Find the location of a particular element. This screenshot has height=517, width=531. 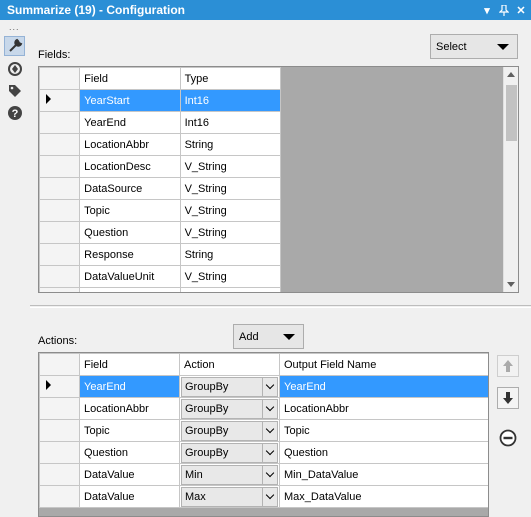

table-row: DataValueUnit V_String is located at coordinates (160, 276).